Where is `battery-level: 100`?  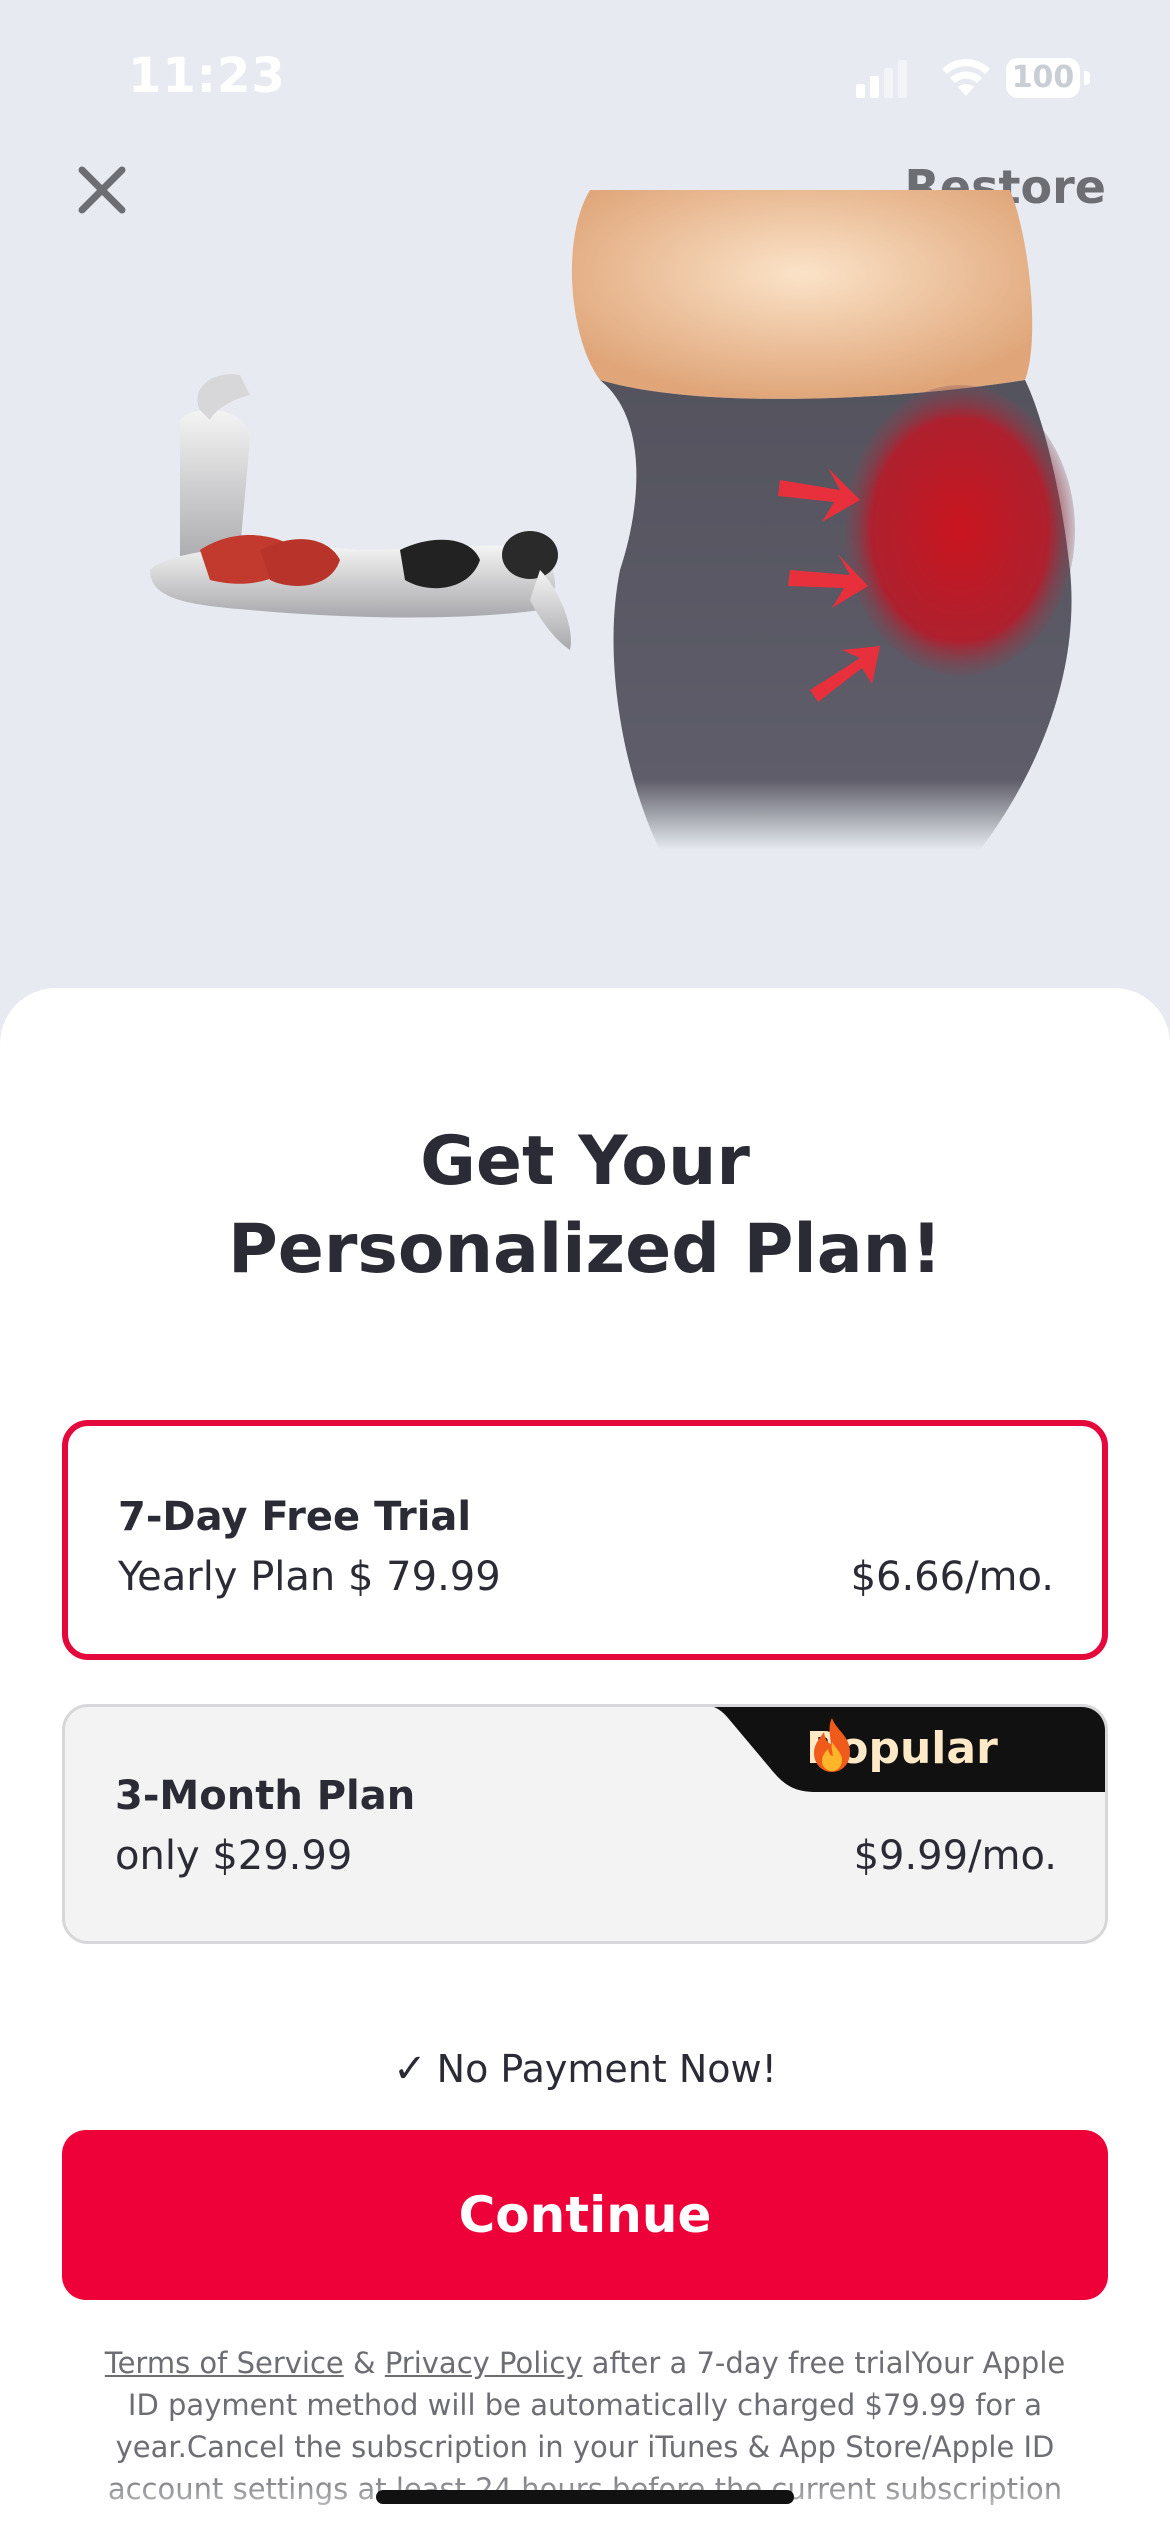
battery-level: 100 is located at coordinates (1043, 77).